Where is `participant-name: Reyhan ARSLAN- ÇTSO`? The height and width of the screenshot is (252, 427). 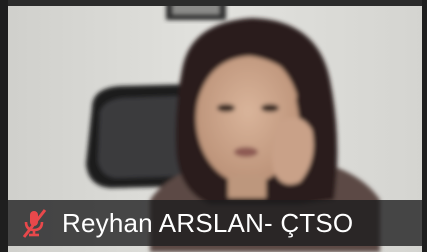 participant-name: Reyhan ARSLAN- ÇTSO is located at coordinates (208, 223).